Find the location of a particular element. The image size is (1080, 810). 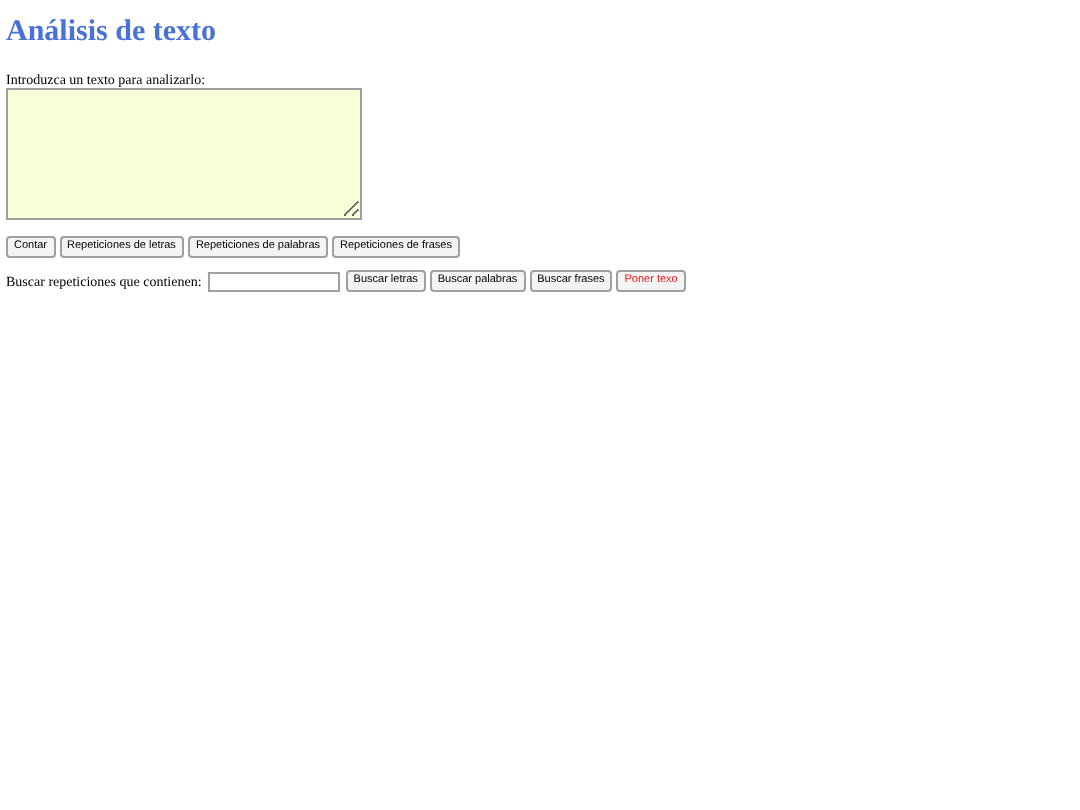

text-input-area is located at coordinates (184, 154).